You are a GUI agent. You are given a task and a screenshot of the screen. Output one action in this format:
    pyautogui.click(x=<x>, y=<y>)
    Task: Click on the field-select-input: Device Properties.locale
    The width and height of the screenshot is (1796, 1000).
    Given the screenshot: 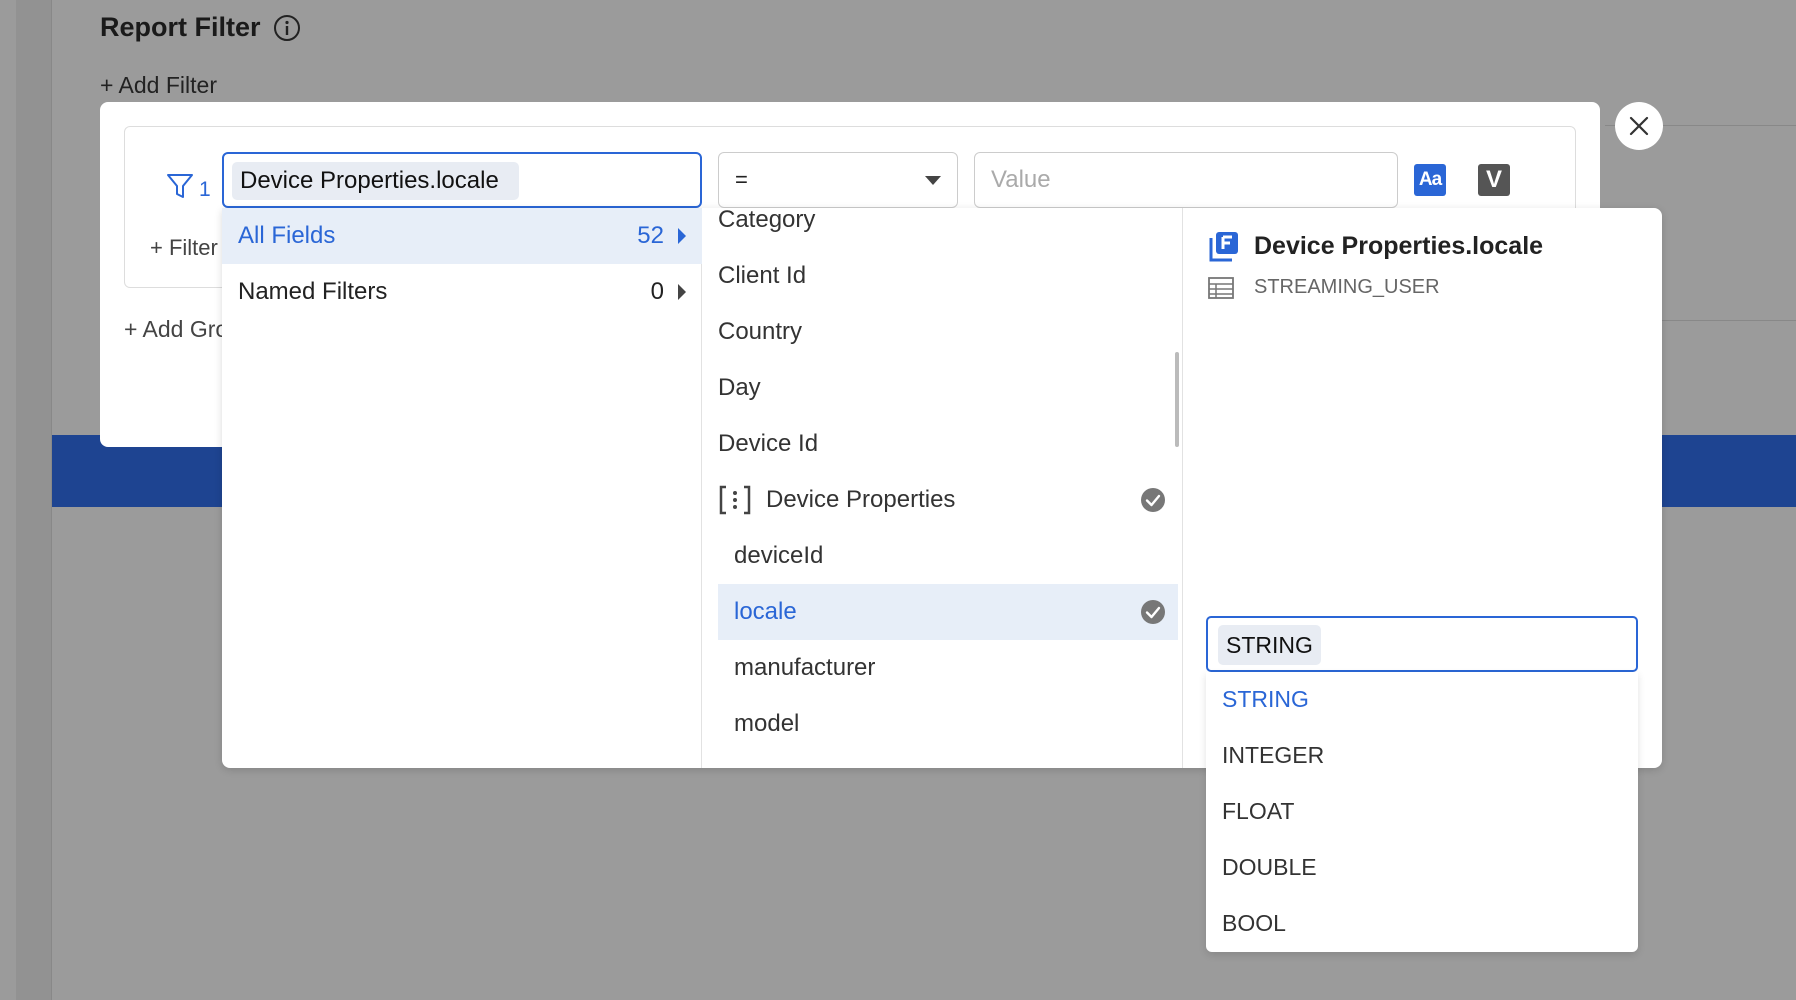 What is the action you would take?
    pyautogui.click(x=462, y=180)
    